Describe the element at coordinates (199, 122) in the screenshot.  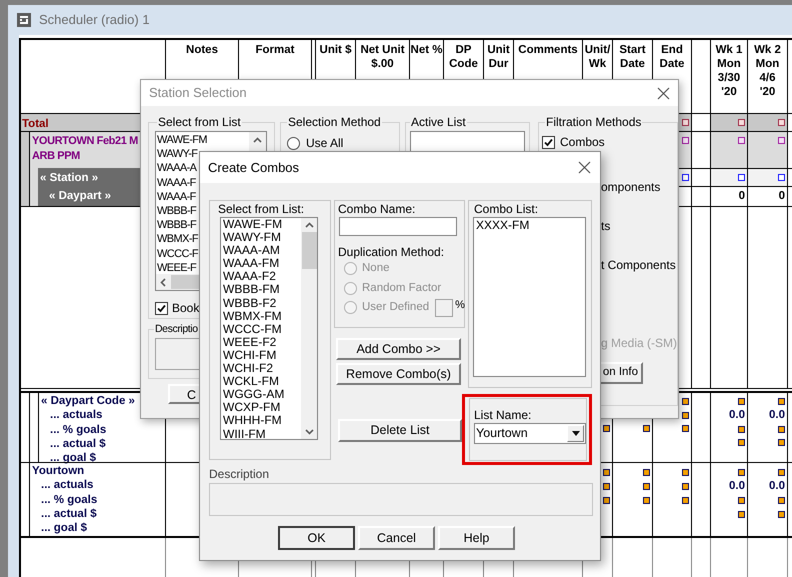
I see `group-label: Select from List` at that location.